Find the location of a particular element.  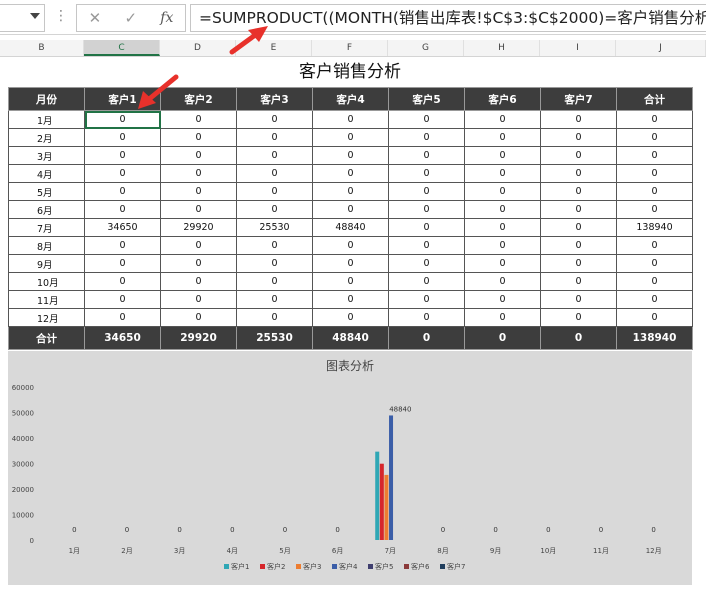

red-arrow-cell is located at coordinates (158, 91).